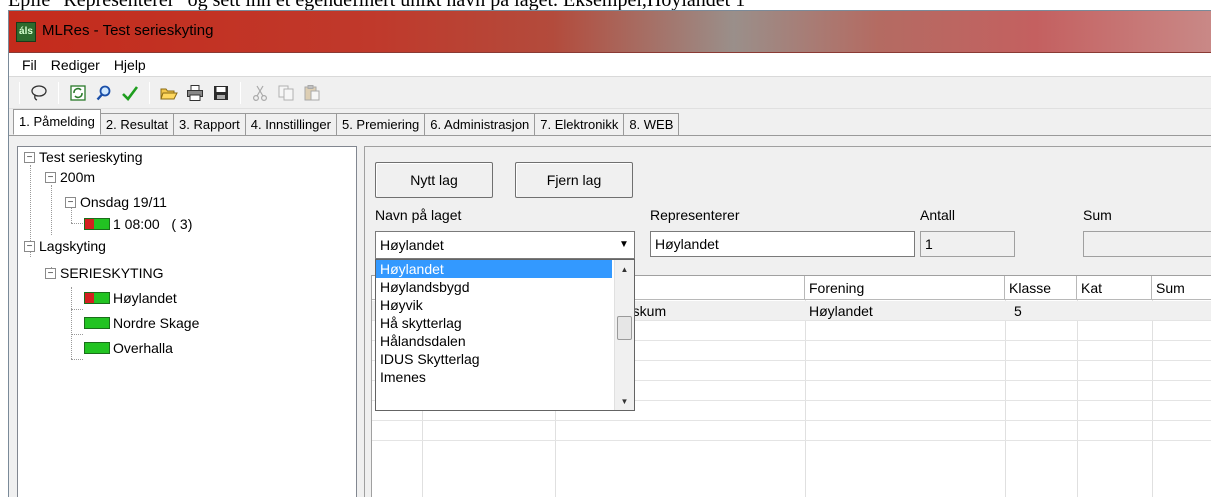  What do you see at coordinates (905, 288) in the screenshot?
I see `column-header-forening: Forening` at bounding box center [905, 288].